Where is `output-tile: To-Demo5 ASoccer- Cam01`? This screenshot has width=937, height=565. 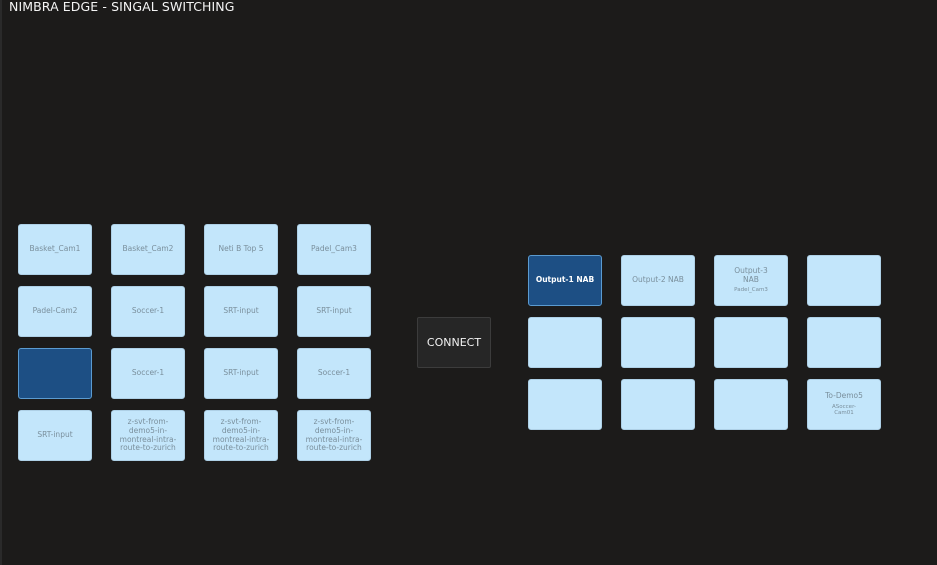
output-tile: To-Demo5 ASoccer- Cam01 is located at coordinates (844, 404).